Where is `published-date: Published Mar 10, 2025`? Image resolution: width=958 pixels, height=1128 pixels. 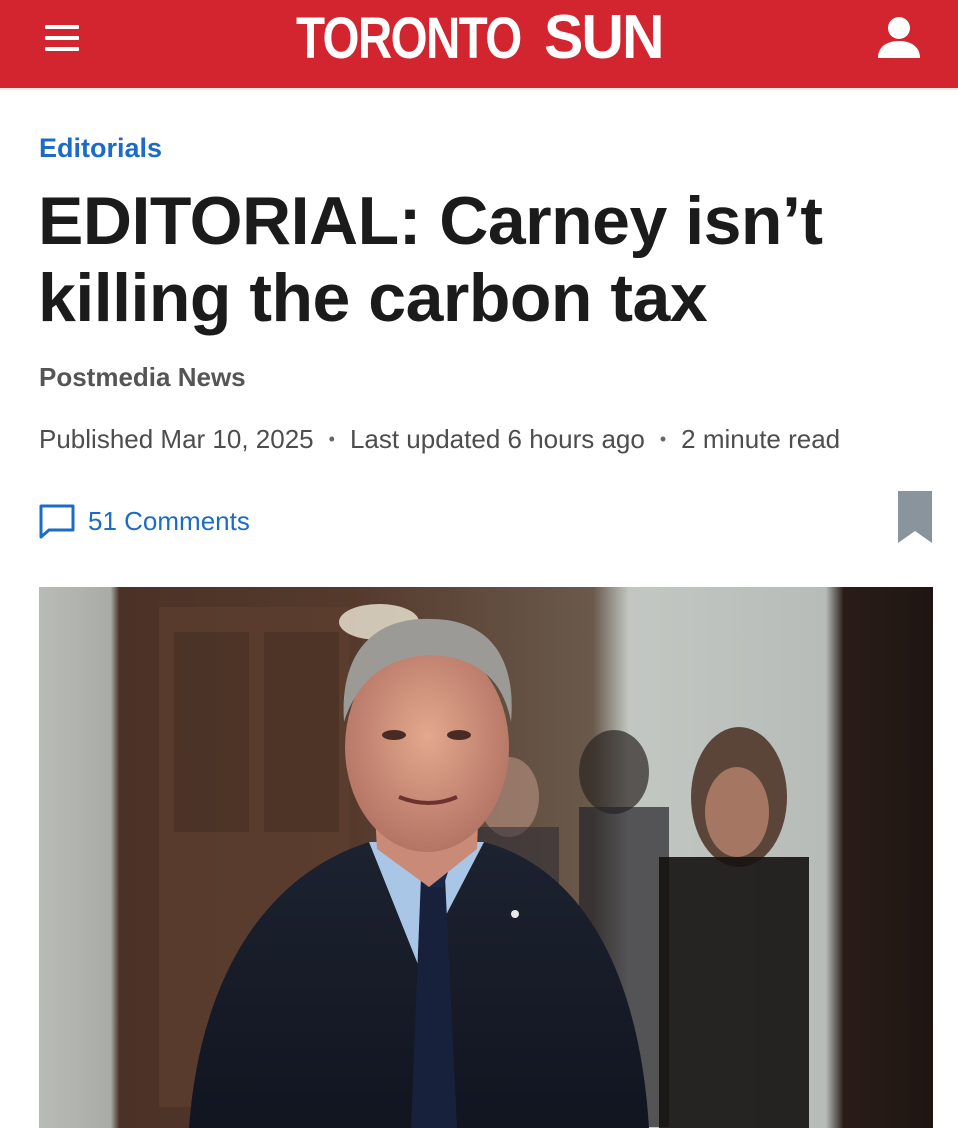
published-date: Published Mar 10, 2025 is located at coordinates (176, 439).